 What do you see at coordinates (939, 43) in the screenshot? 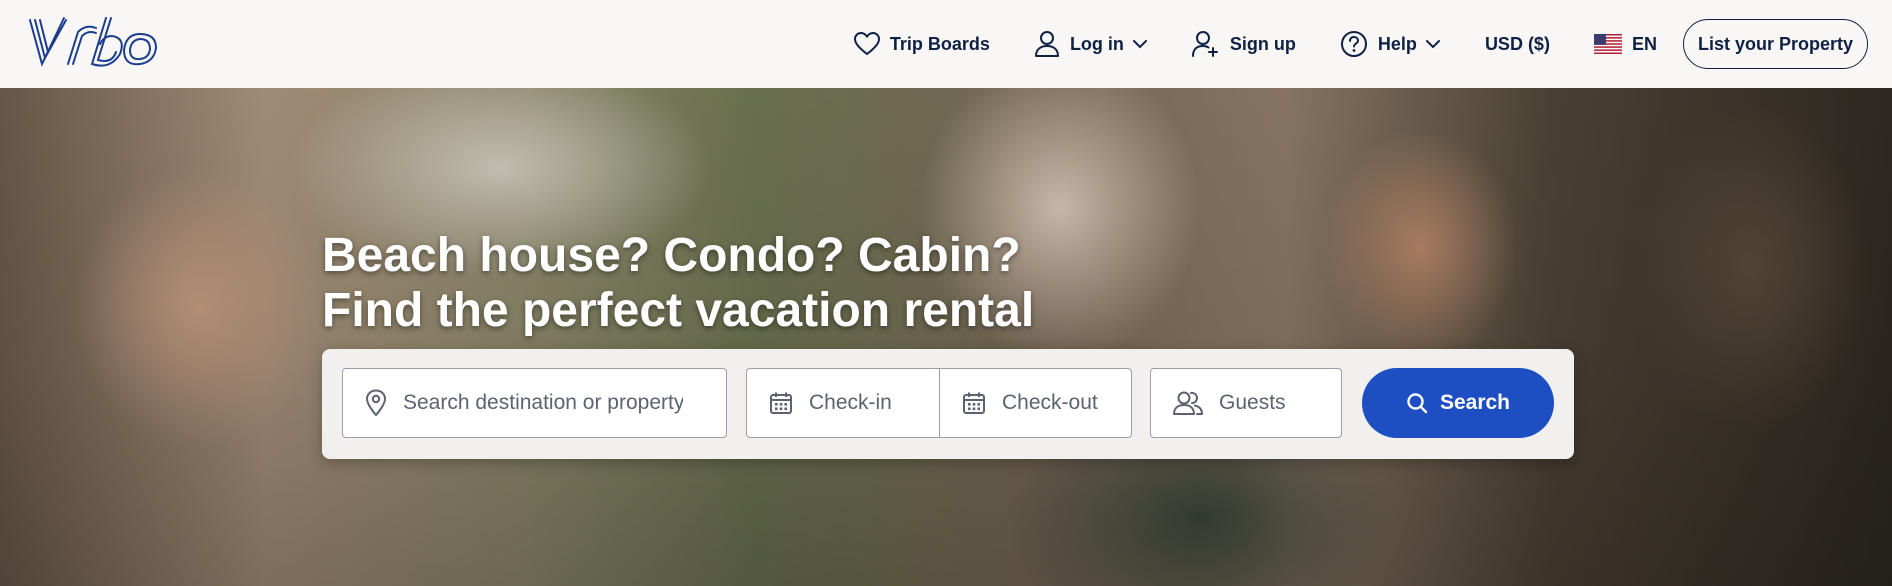
I see `trip-boards-label: Trip Boards` at bounding box center [939, 43].